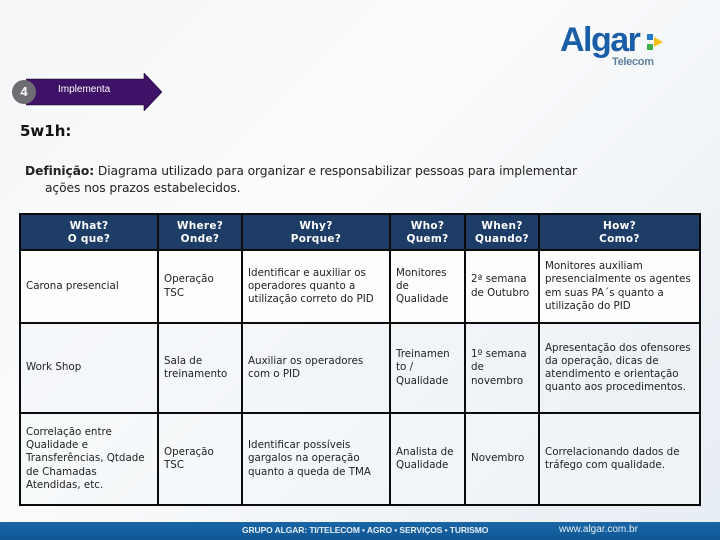  I want to click on cell-who: Analista de Qualidade, so click(427, 459).